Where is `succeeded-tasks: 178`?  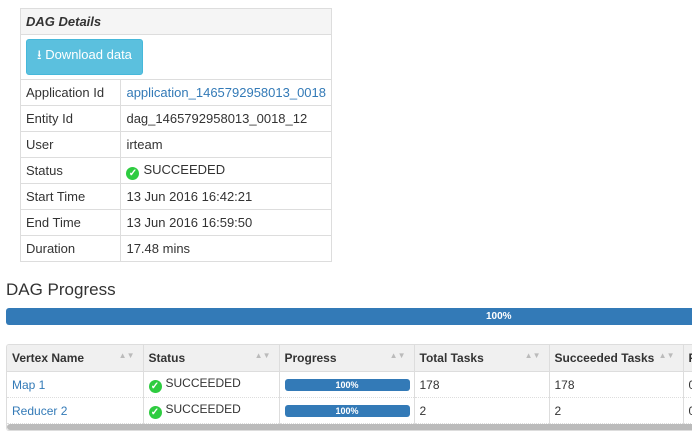
succeeded-tasks: 178 is located at coordinates (616, 384).